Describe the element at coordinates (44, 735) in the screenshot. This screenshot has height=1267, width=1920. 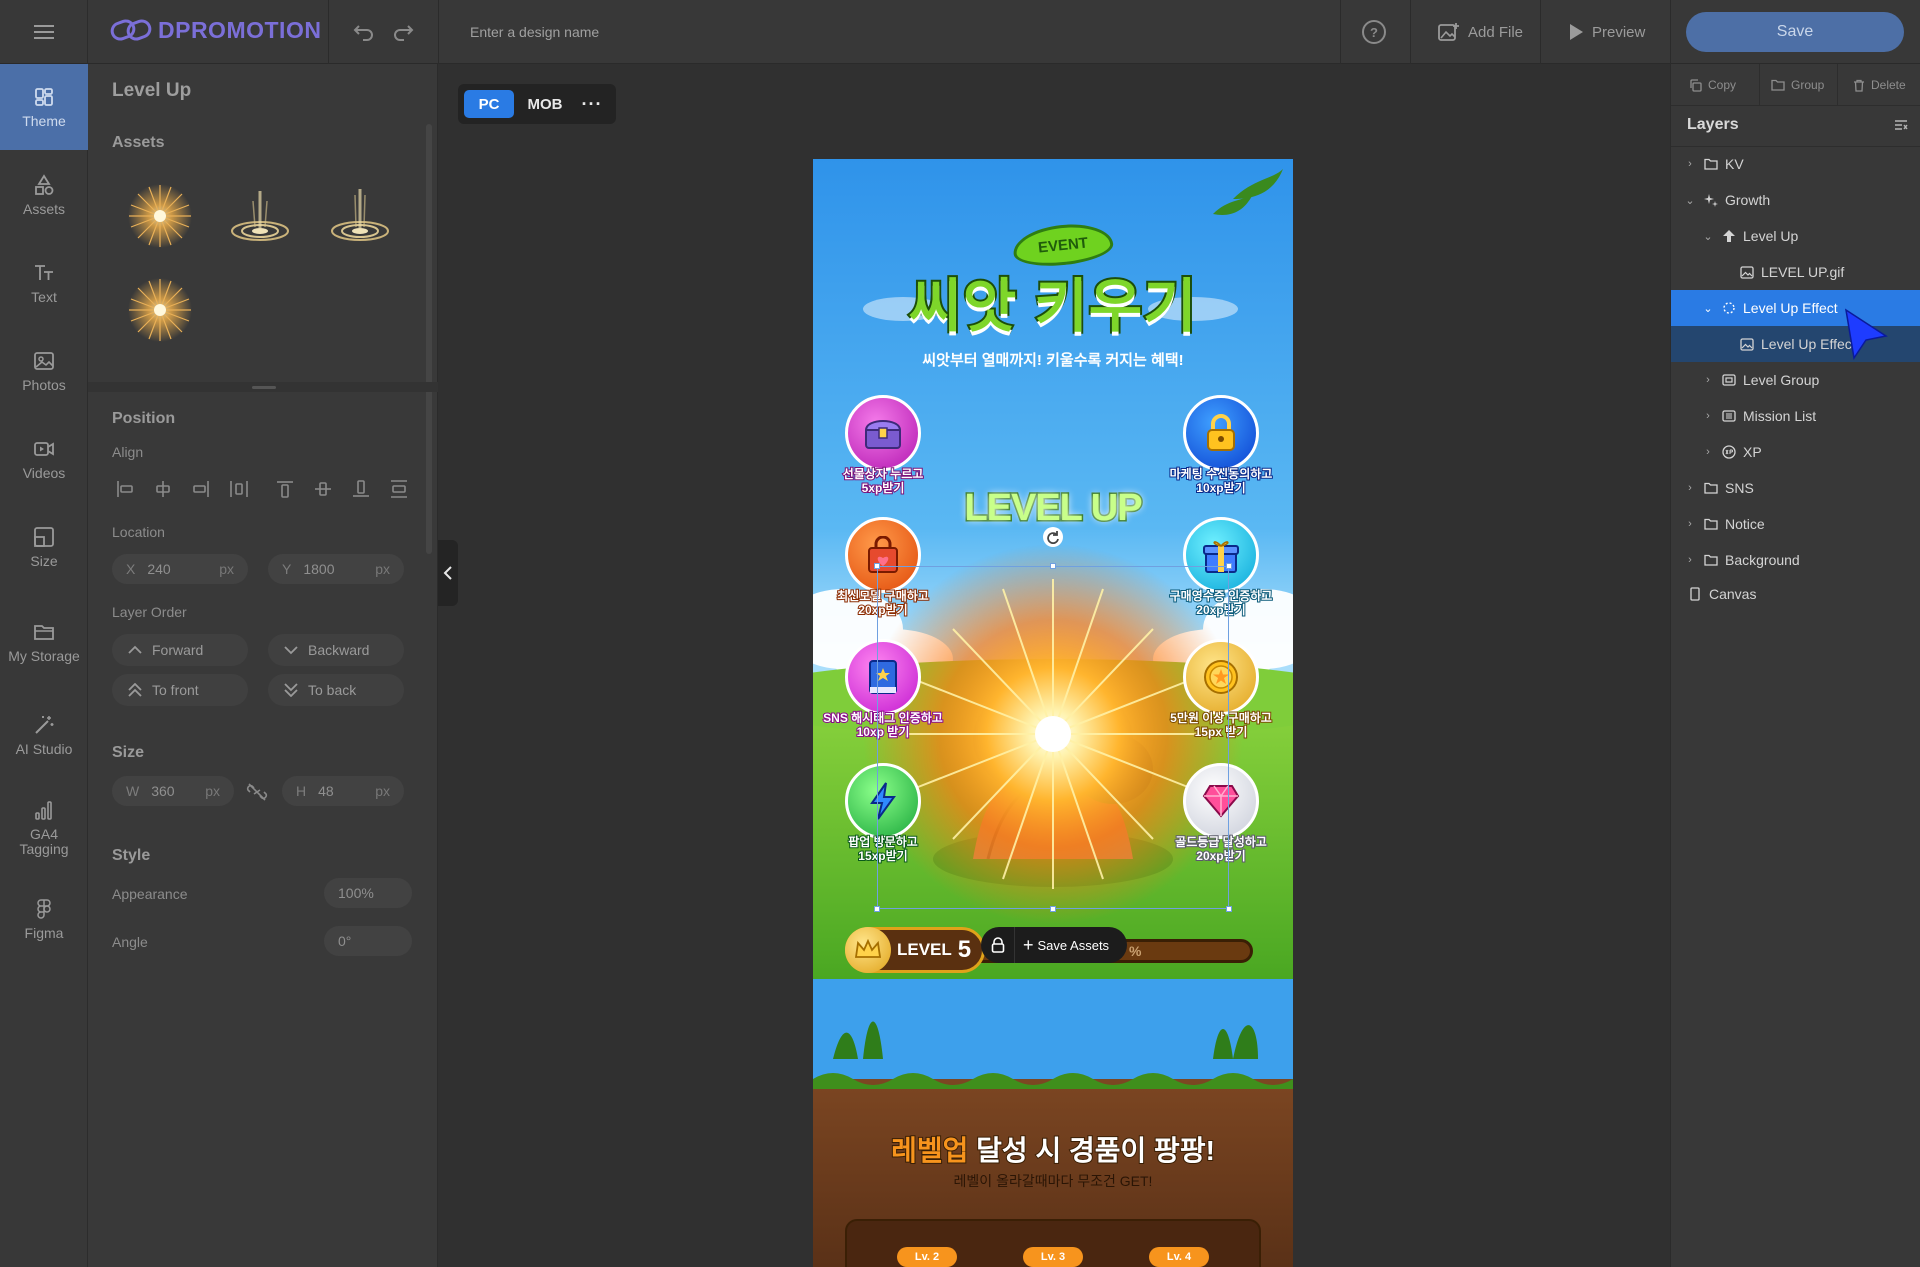
I see `nav-item-ai-studio: AI Studio` at that location.